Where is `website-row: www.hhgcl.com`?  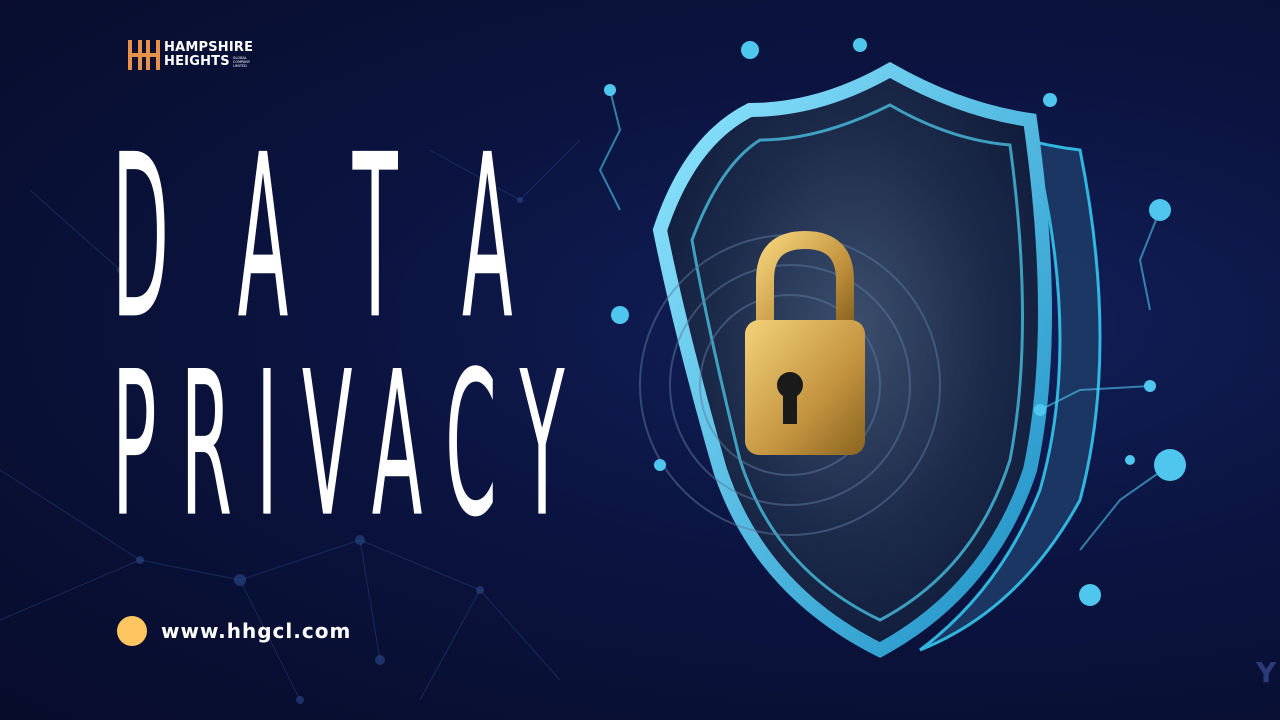
website-row: www.hhgcl.com is located at coordinates (234, 631).